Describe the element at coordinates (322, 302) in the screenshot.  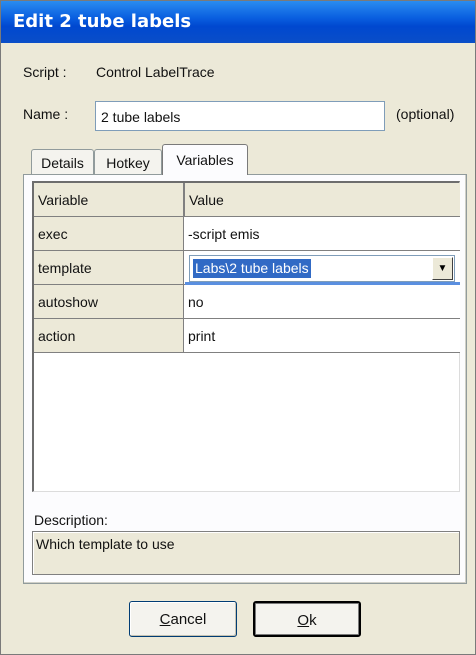
I see `value-cell: no` at that location.